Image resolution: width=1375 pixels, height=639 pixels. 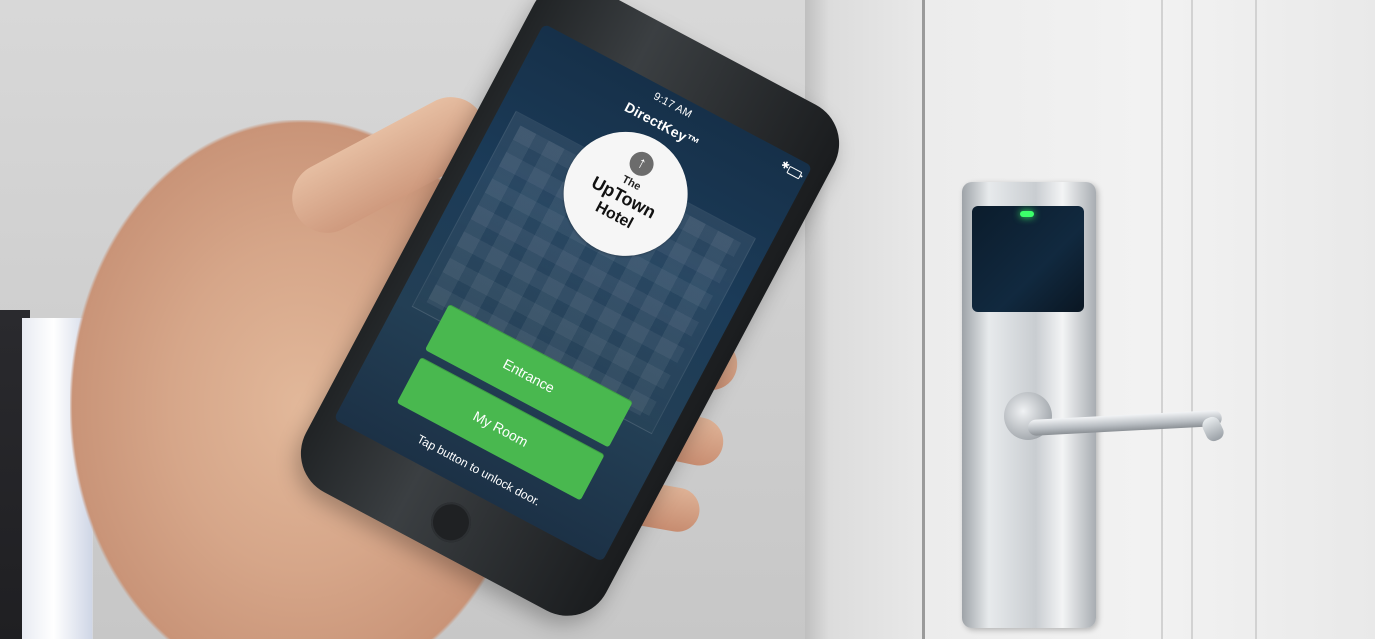 What do you see at coordinates (1027, 214) in the screenshot?
I see `lock-status-led` at bounding box center [1027, 214].